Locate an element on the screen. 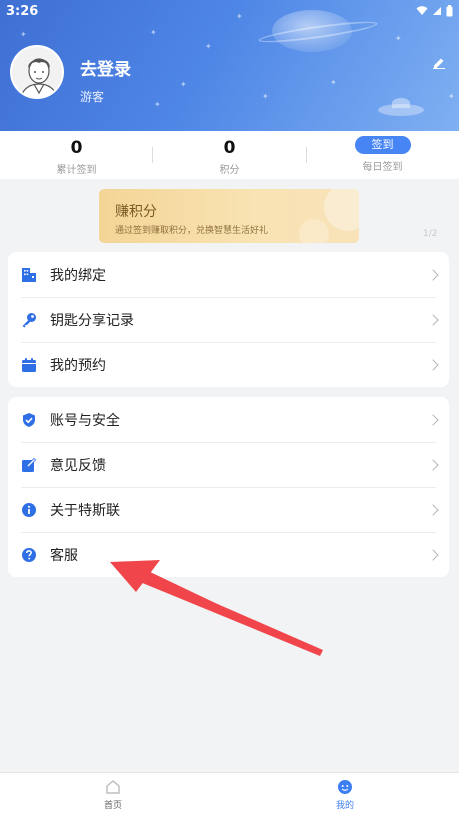  tab-label: 我的 is located at coordinates (344, 806).